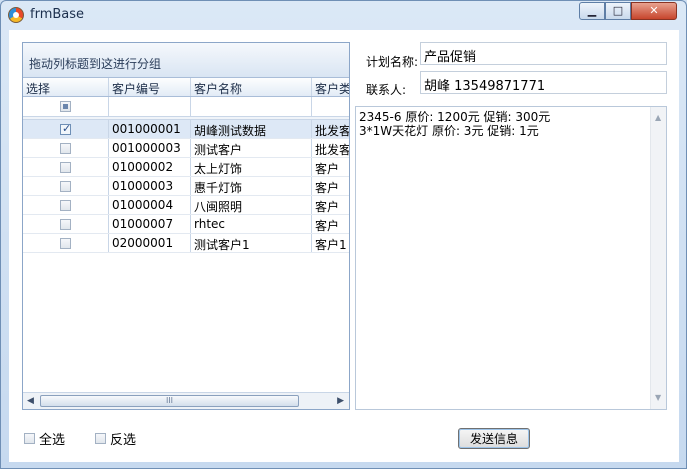  What do you see at coordinates (658, 398) in the screenshot?
I see `scroll-down-arrow-icon: ▼` at bounding box center [658, 398].